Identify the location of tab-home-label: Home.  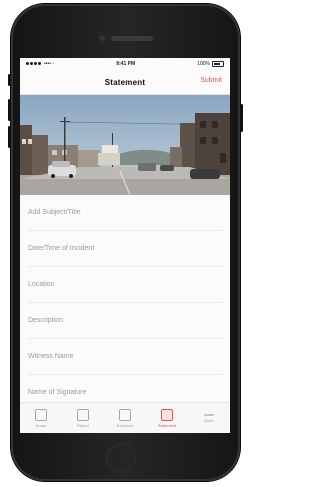
(41, 425).